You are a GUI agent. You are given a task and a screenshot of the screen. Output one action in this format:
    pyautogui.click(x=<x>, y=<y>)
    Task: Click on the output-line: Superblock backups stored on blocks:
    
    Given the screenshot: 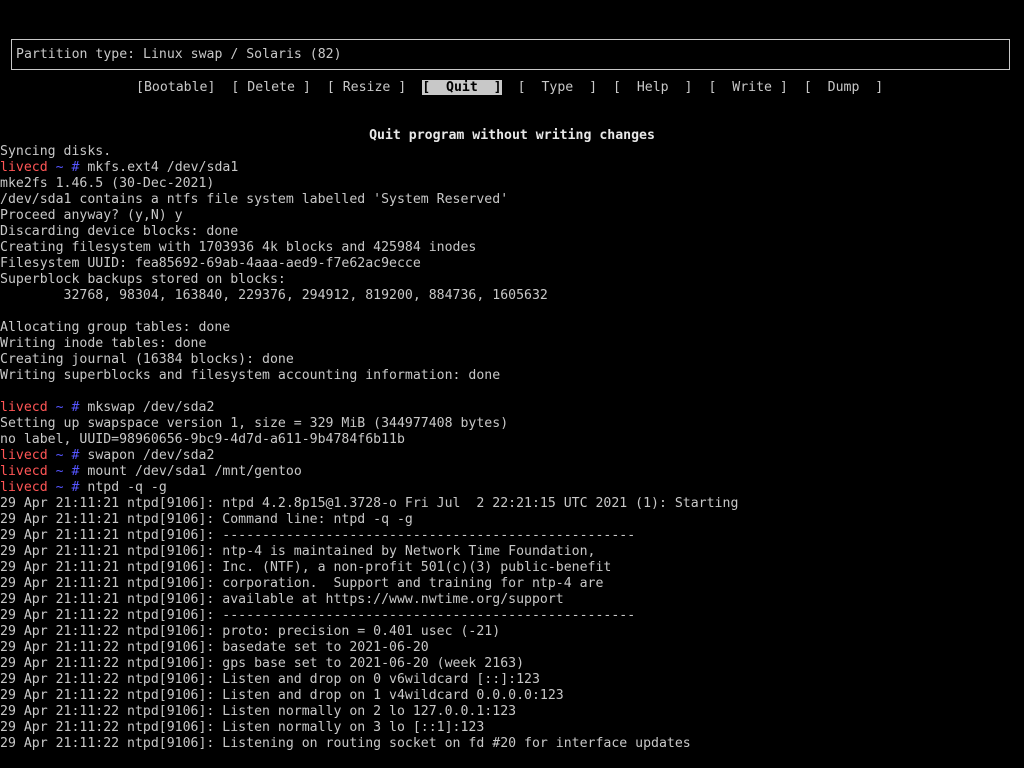 What is the action you would take?
    pyautogui.click(x=143, y=279)
    